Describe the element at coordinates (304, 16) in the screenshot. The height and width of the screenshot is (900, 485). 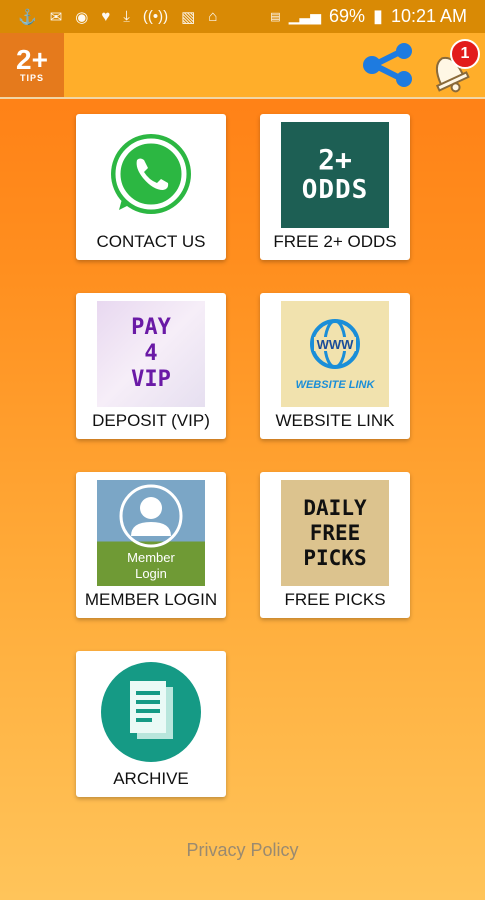
I see `signal-icon: ▁▃▅` at that location.